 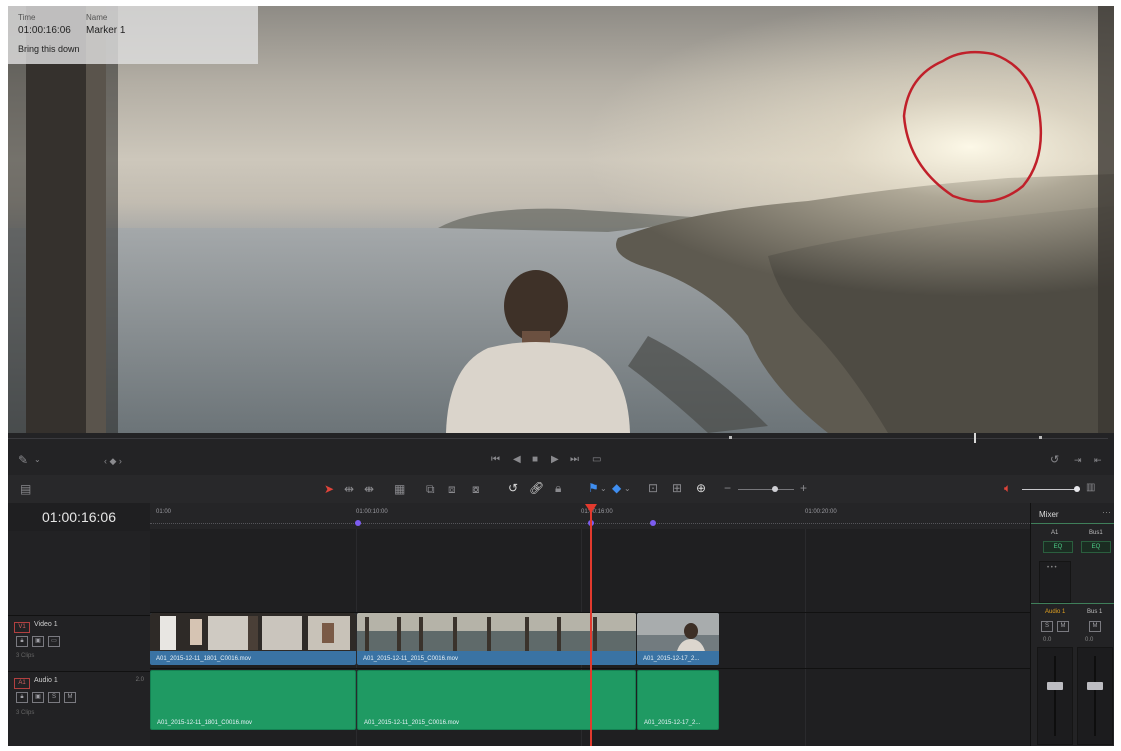 What do you see at coordinates (1072, 603) in the screenshot?
I see `mixer-divider` at bounding box center [1072, 603].